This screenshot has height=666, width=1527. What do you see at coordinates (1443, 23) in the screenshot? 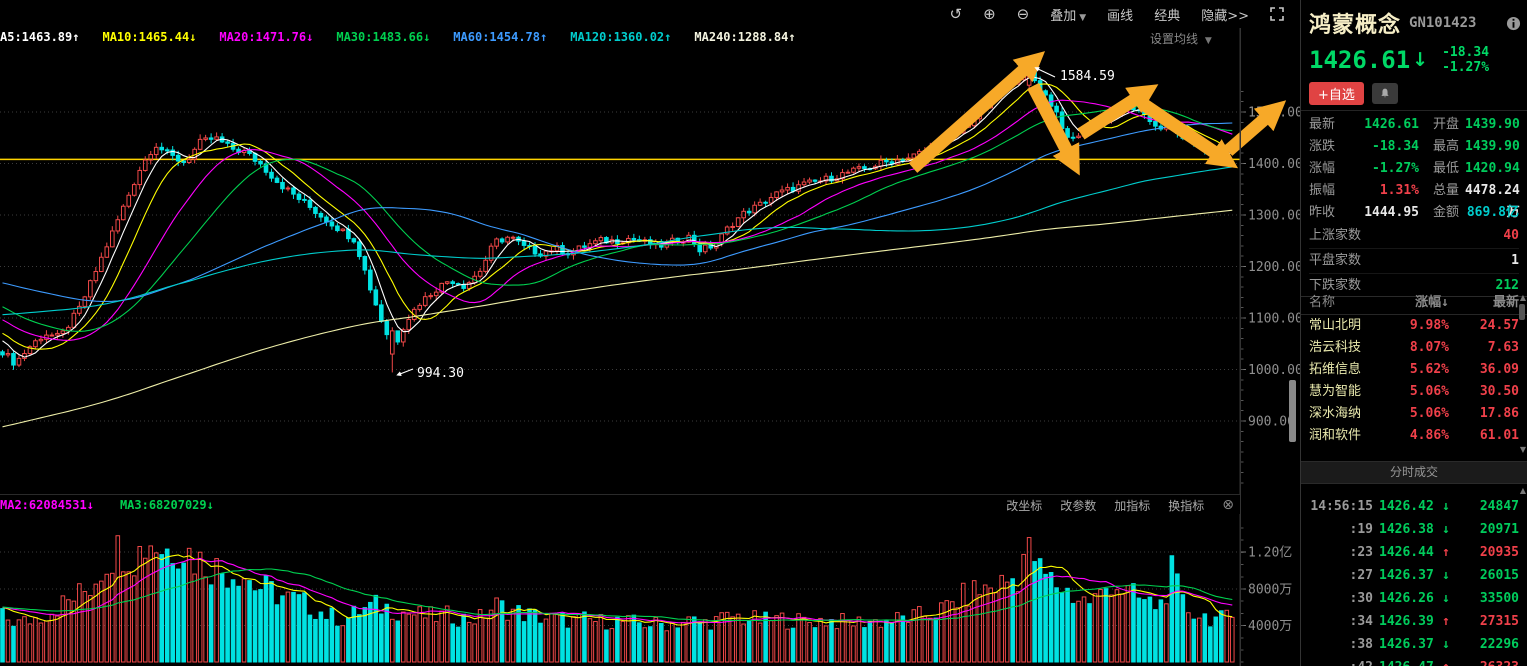
I see `instrument-code: GN101423` at bounding box center [1443, 23].